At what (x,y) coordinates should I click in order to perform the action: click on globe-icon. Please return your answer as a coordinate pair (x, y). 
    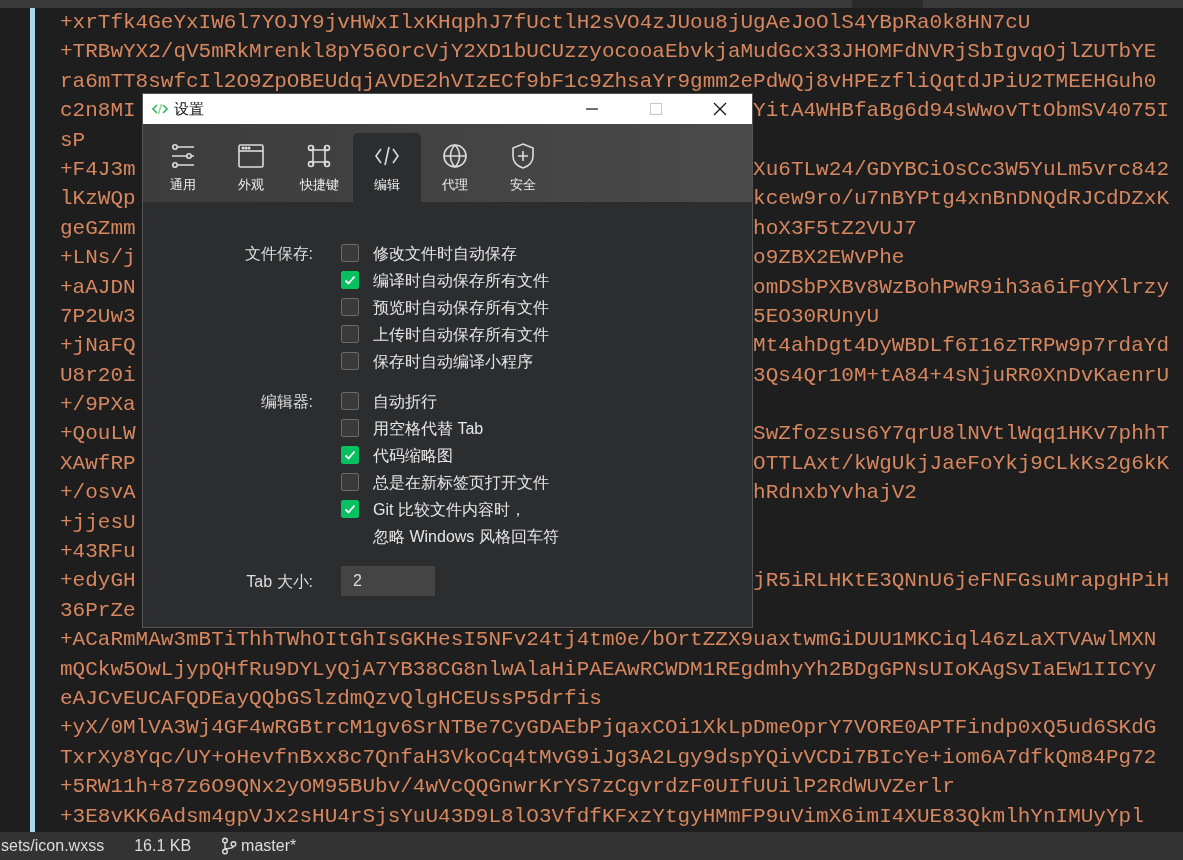
    Looking at the image, I should click on (455, 156).